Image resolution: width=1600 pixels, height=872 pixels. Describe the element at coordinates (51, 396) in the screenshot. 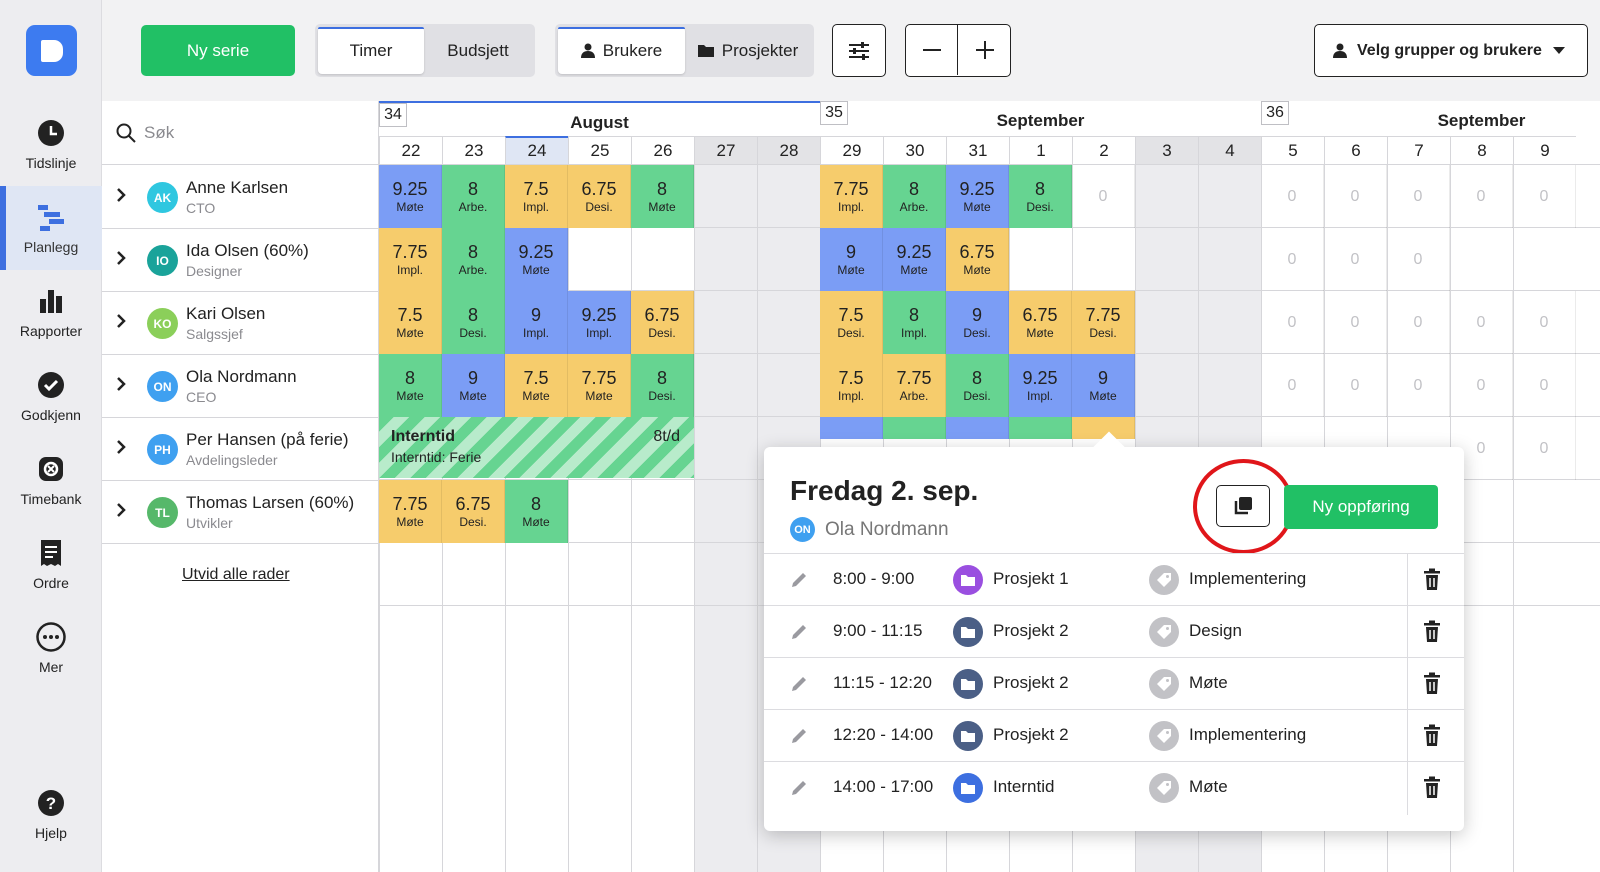

I see `sidebar-item-godkjenn: Godkjenn` at that location.